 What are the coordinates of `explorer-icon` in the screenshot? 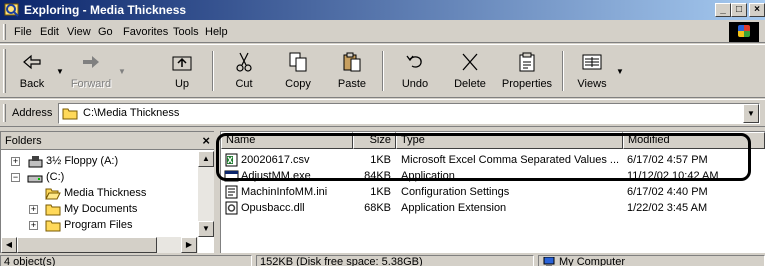 It's located at (11, 10).